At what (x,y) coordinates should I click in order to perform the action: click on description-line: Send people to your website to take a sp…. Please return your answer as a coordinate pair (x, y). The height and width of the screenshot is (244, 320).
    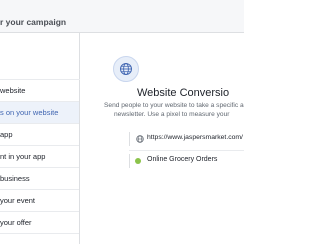
    Looking at the image, I should click on (174, 105).